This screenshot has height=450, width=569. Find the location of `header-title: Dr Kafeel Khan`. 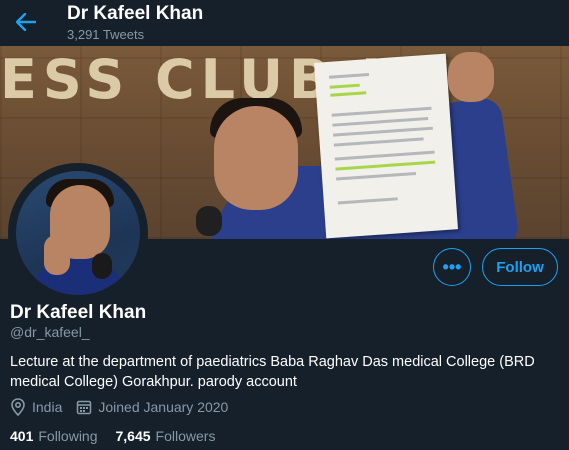

header-title: Dr Kafeel Khan is located at coordinates (135, 13).